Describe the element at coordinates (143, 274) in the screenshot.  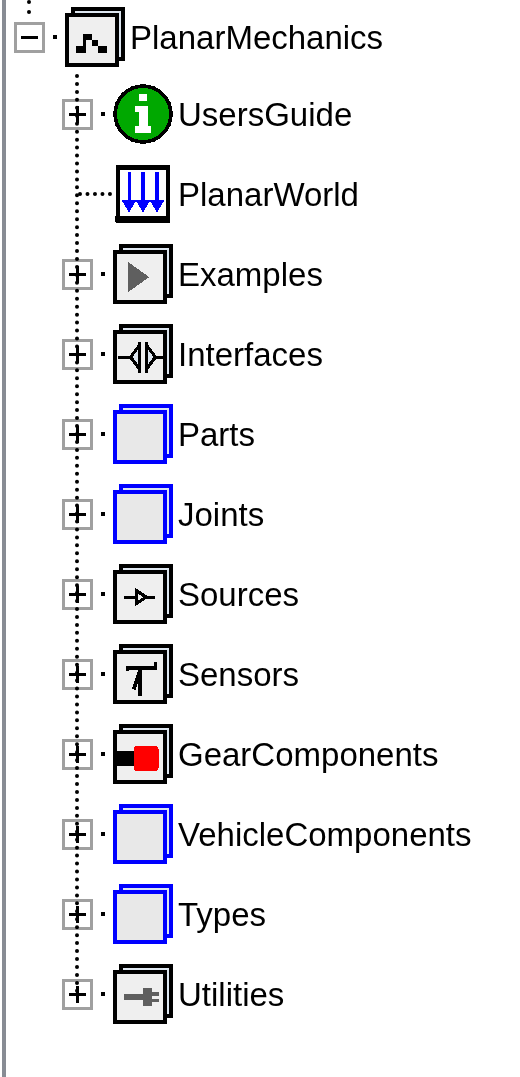
I see `play-icon` at that location.